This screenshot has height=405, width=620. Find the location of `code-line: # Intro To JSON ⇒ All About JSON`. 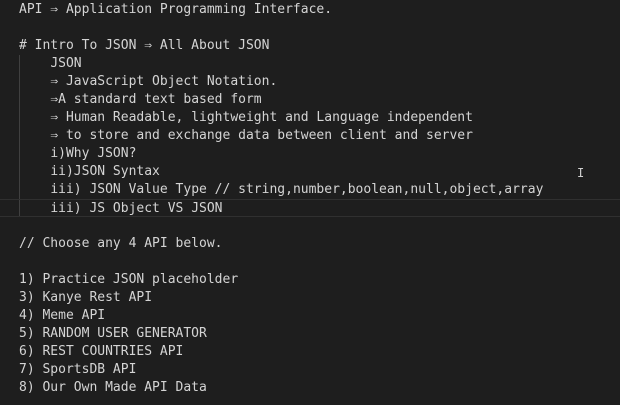

code-line: # Intro To JSON ⇒ All About JSON is located at coordinates (310, 46).